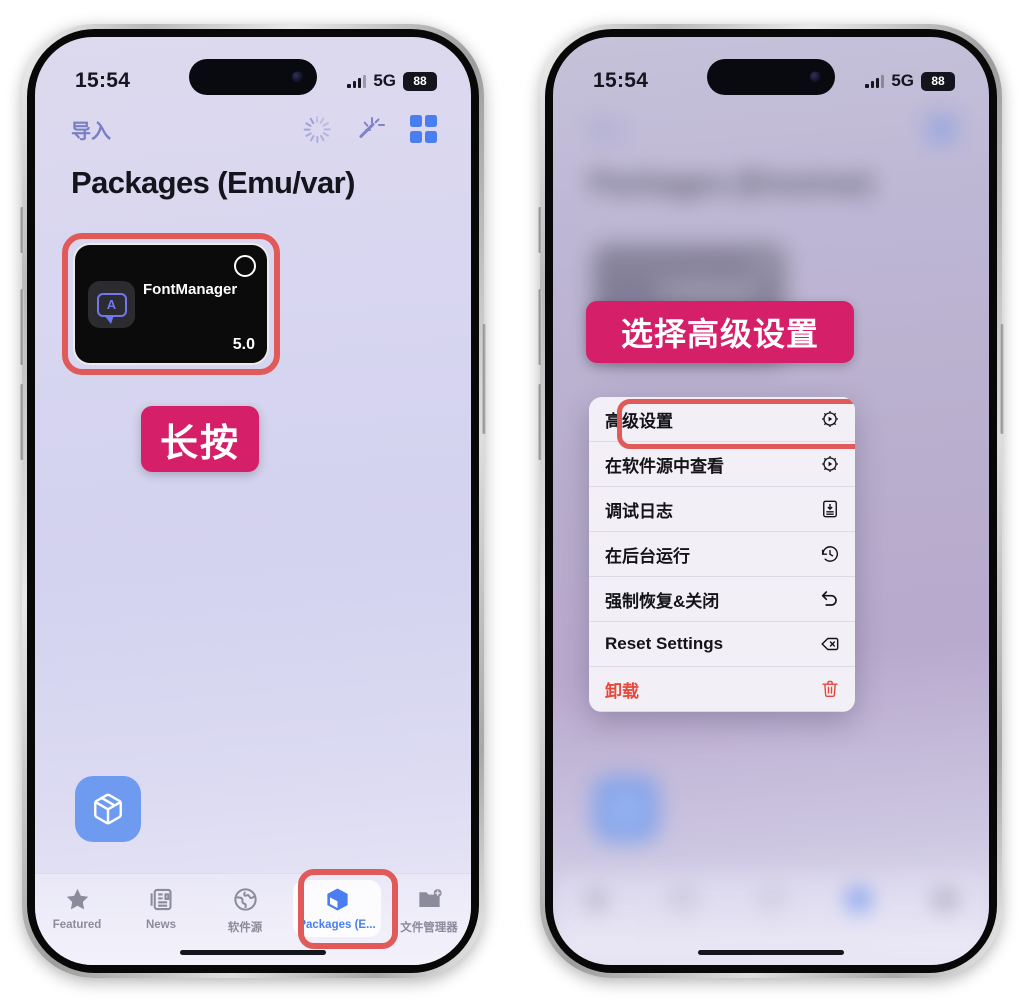 This screenshot has width=1024, height=1002. What do you see at coordinates (722, 689) in the screenshot?
I see `menu-item-uninstall: 卸载` at bounding box center [722, 689].